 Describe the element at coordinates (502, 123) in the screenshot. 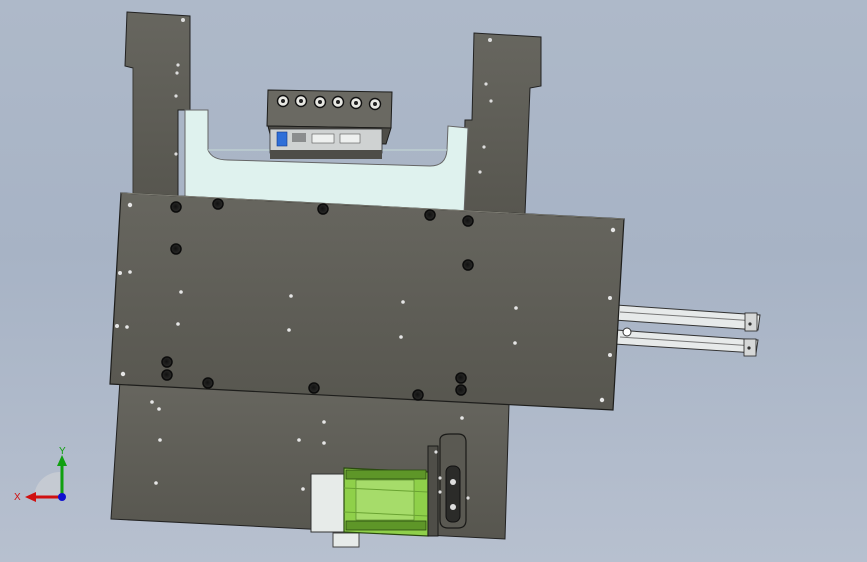

I see `right-column` at that location.